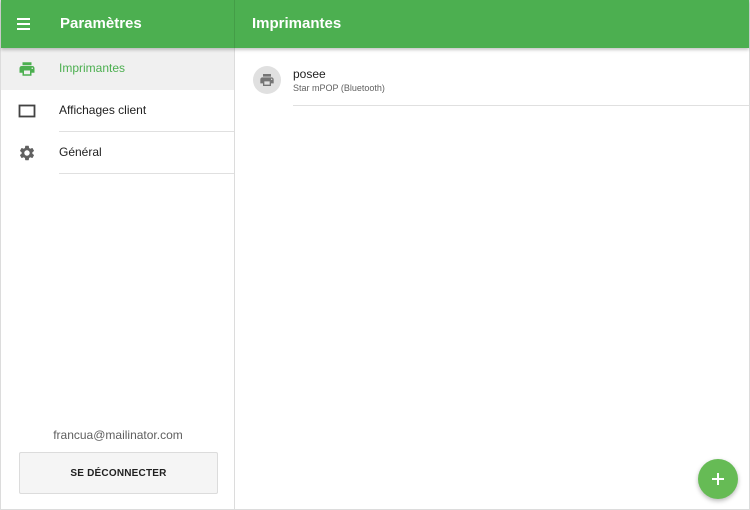  What do you see at coordinates (118, 435) in the screenshot?
I see `user-email: francua@mailinator.com` at bounding box center [118, 435].